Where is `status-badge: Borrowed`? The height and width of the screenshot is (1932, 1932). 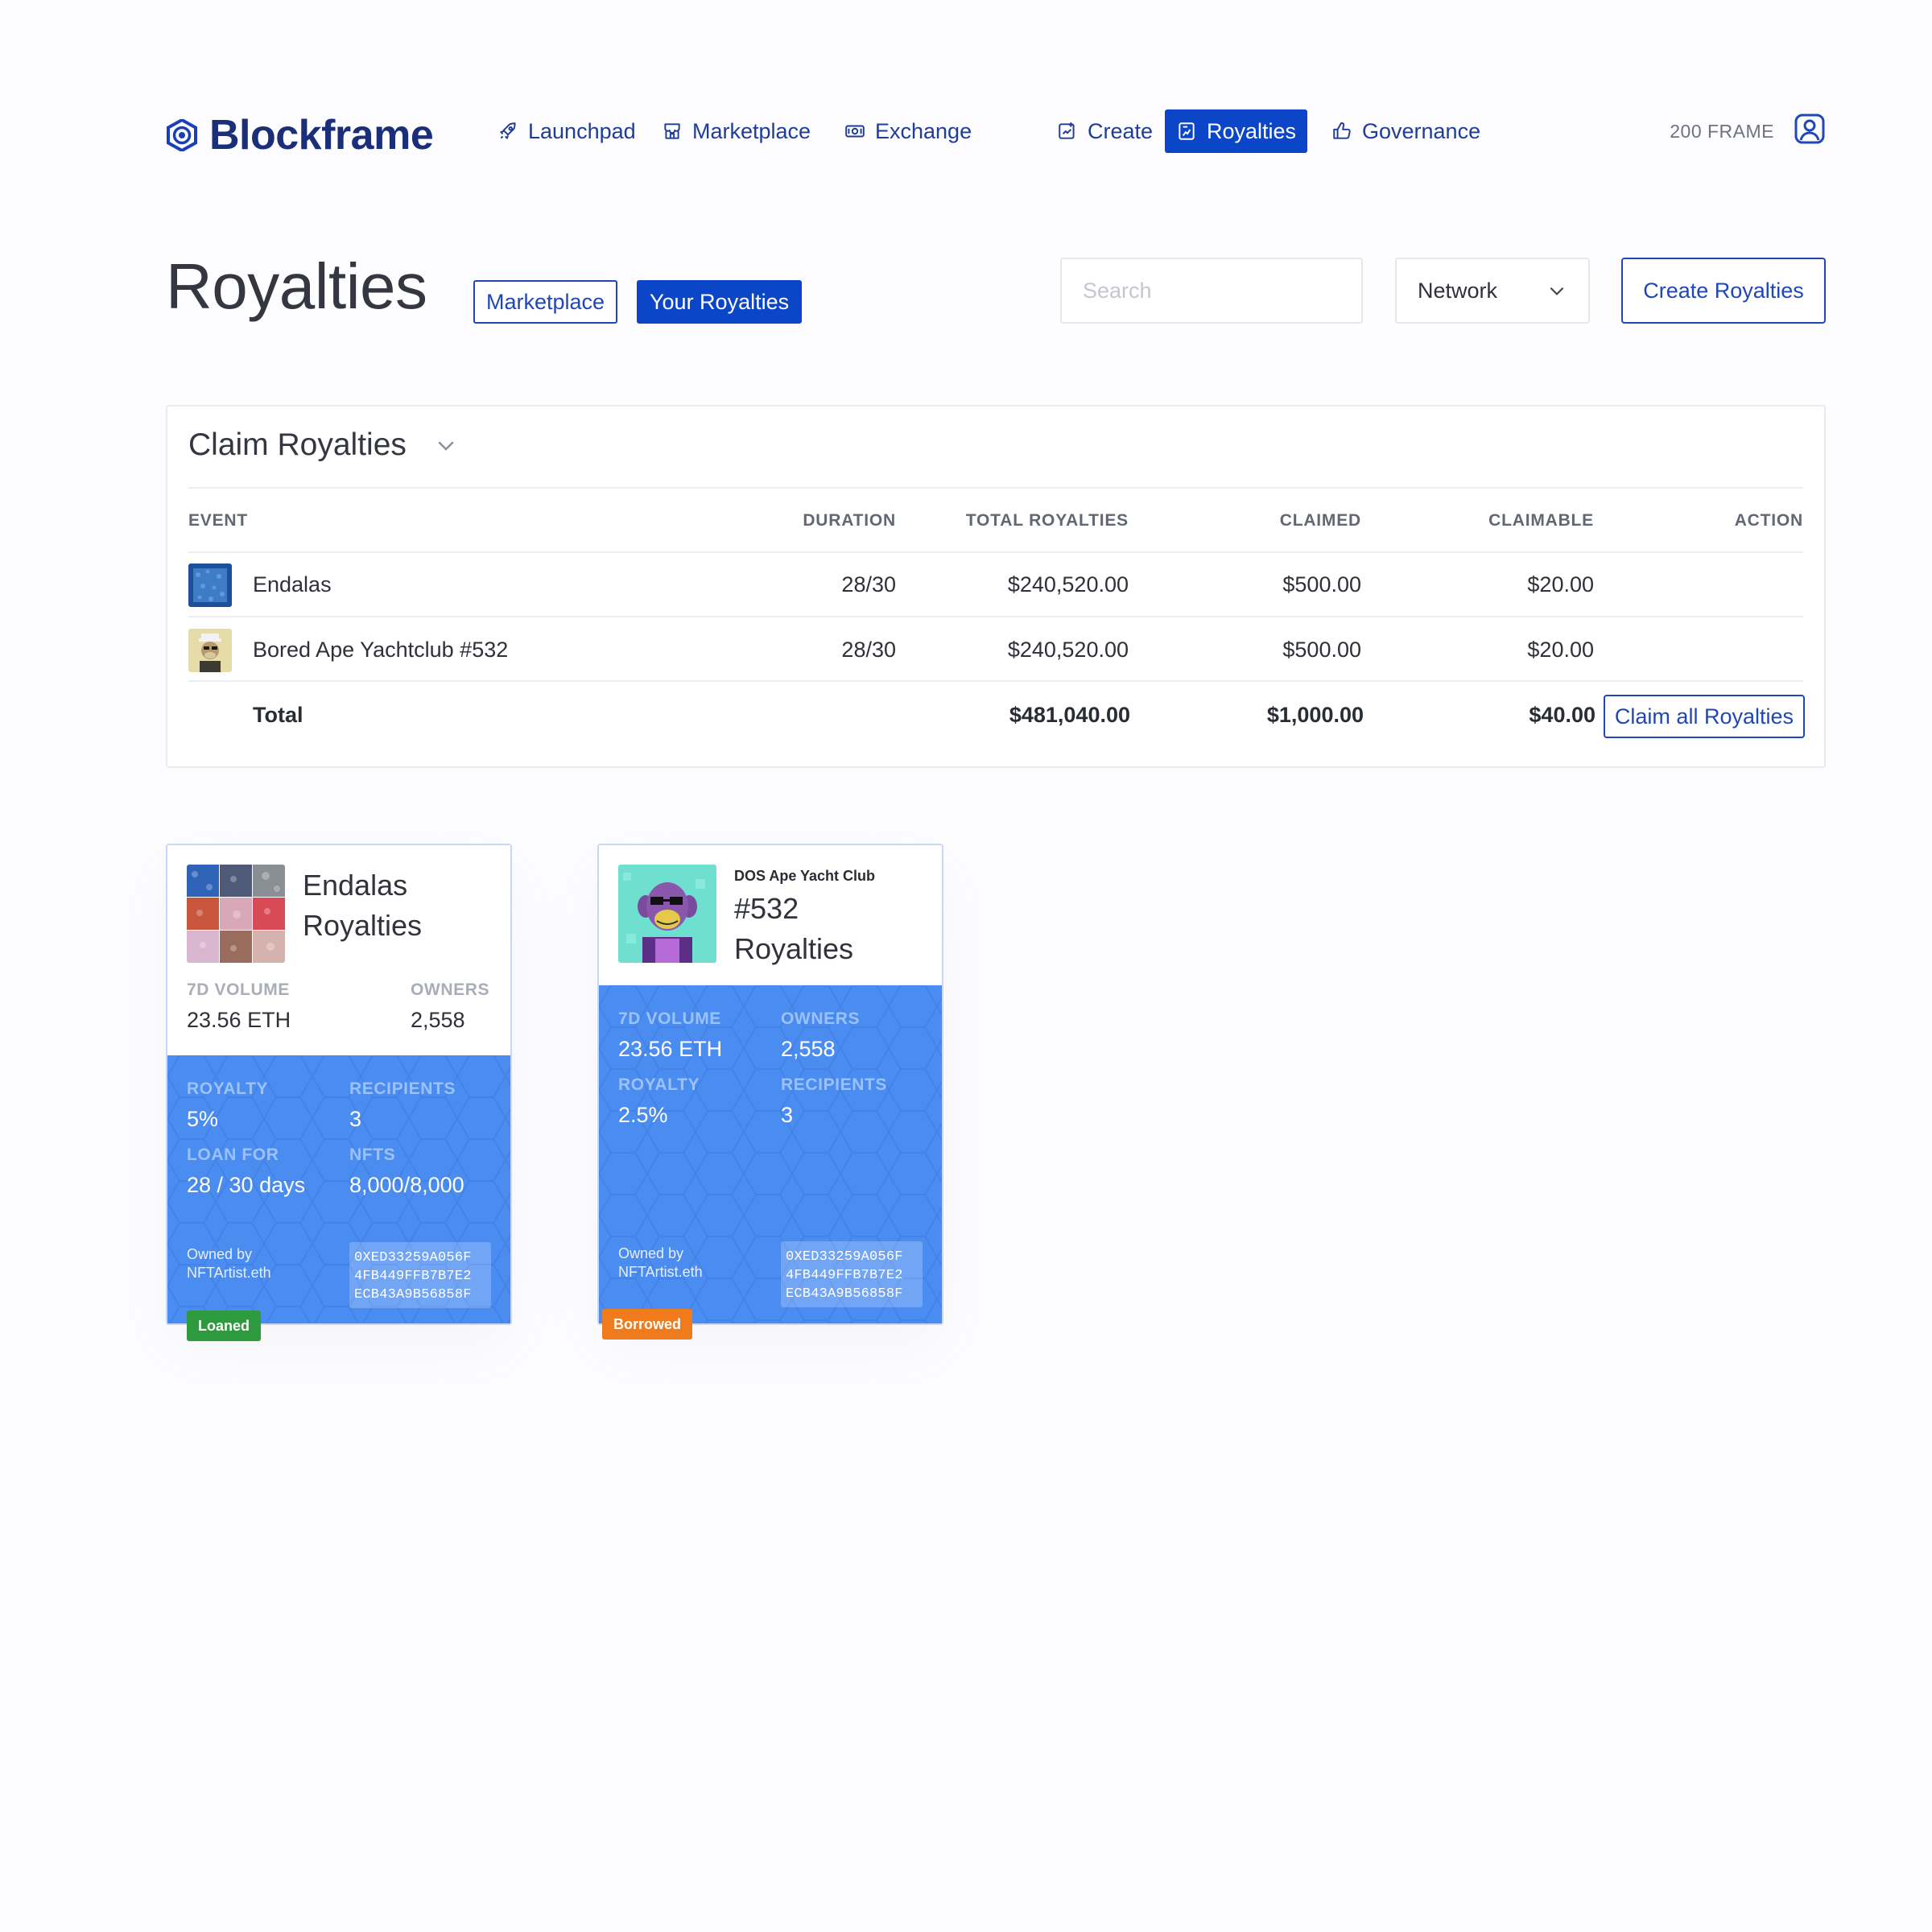
status-badge: Borrowed is located at coordinates (647, 1324).